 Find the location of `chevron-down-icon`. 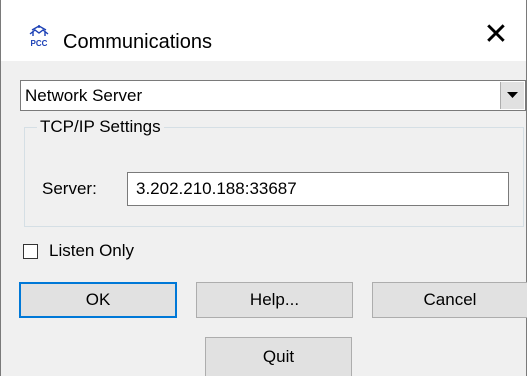

chevron-down-icon is located at coordinates (512, 95).